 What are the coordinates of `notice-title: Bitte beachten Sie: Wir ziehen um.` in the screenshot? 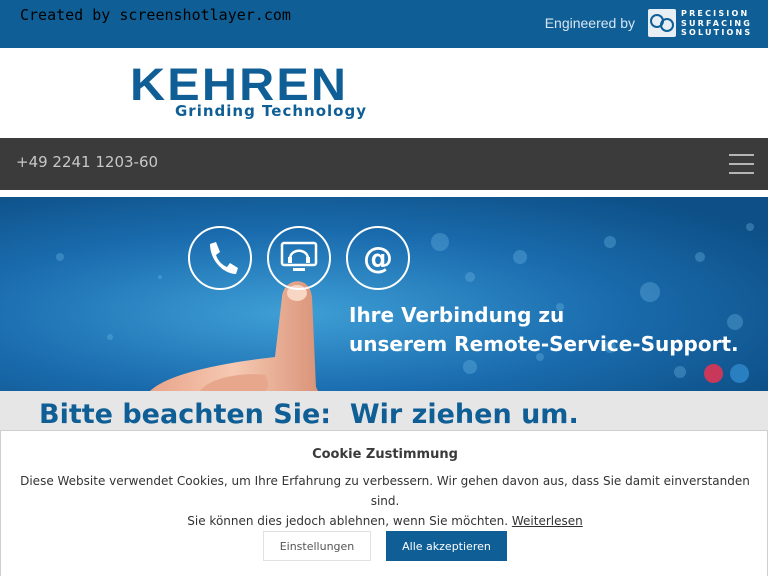 It's located at (309, 414).